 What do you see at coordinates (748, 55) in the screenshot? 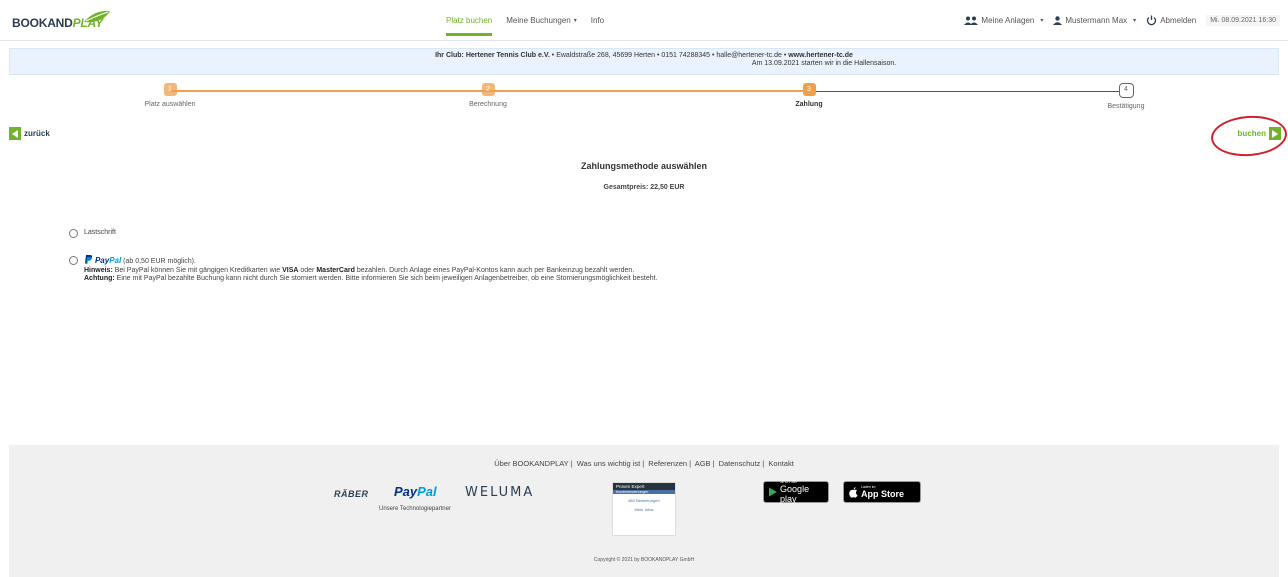
I see `club-email: halle@hertener-tc.de` at bounding box center [748, 55].